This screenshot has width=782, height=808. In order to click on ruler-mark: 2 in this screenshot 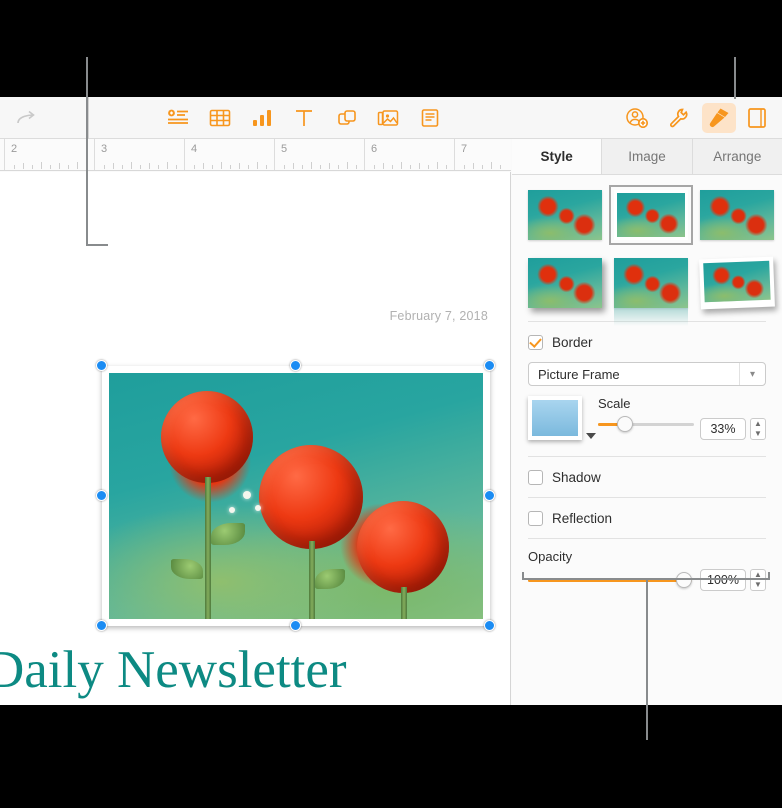, I will do `click(14, 149)`.